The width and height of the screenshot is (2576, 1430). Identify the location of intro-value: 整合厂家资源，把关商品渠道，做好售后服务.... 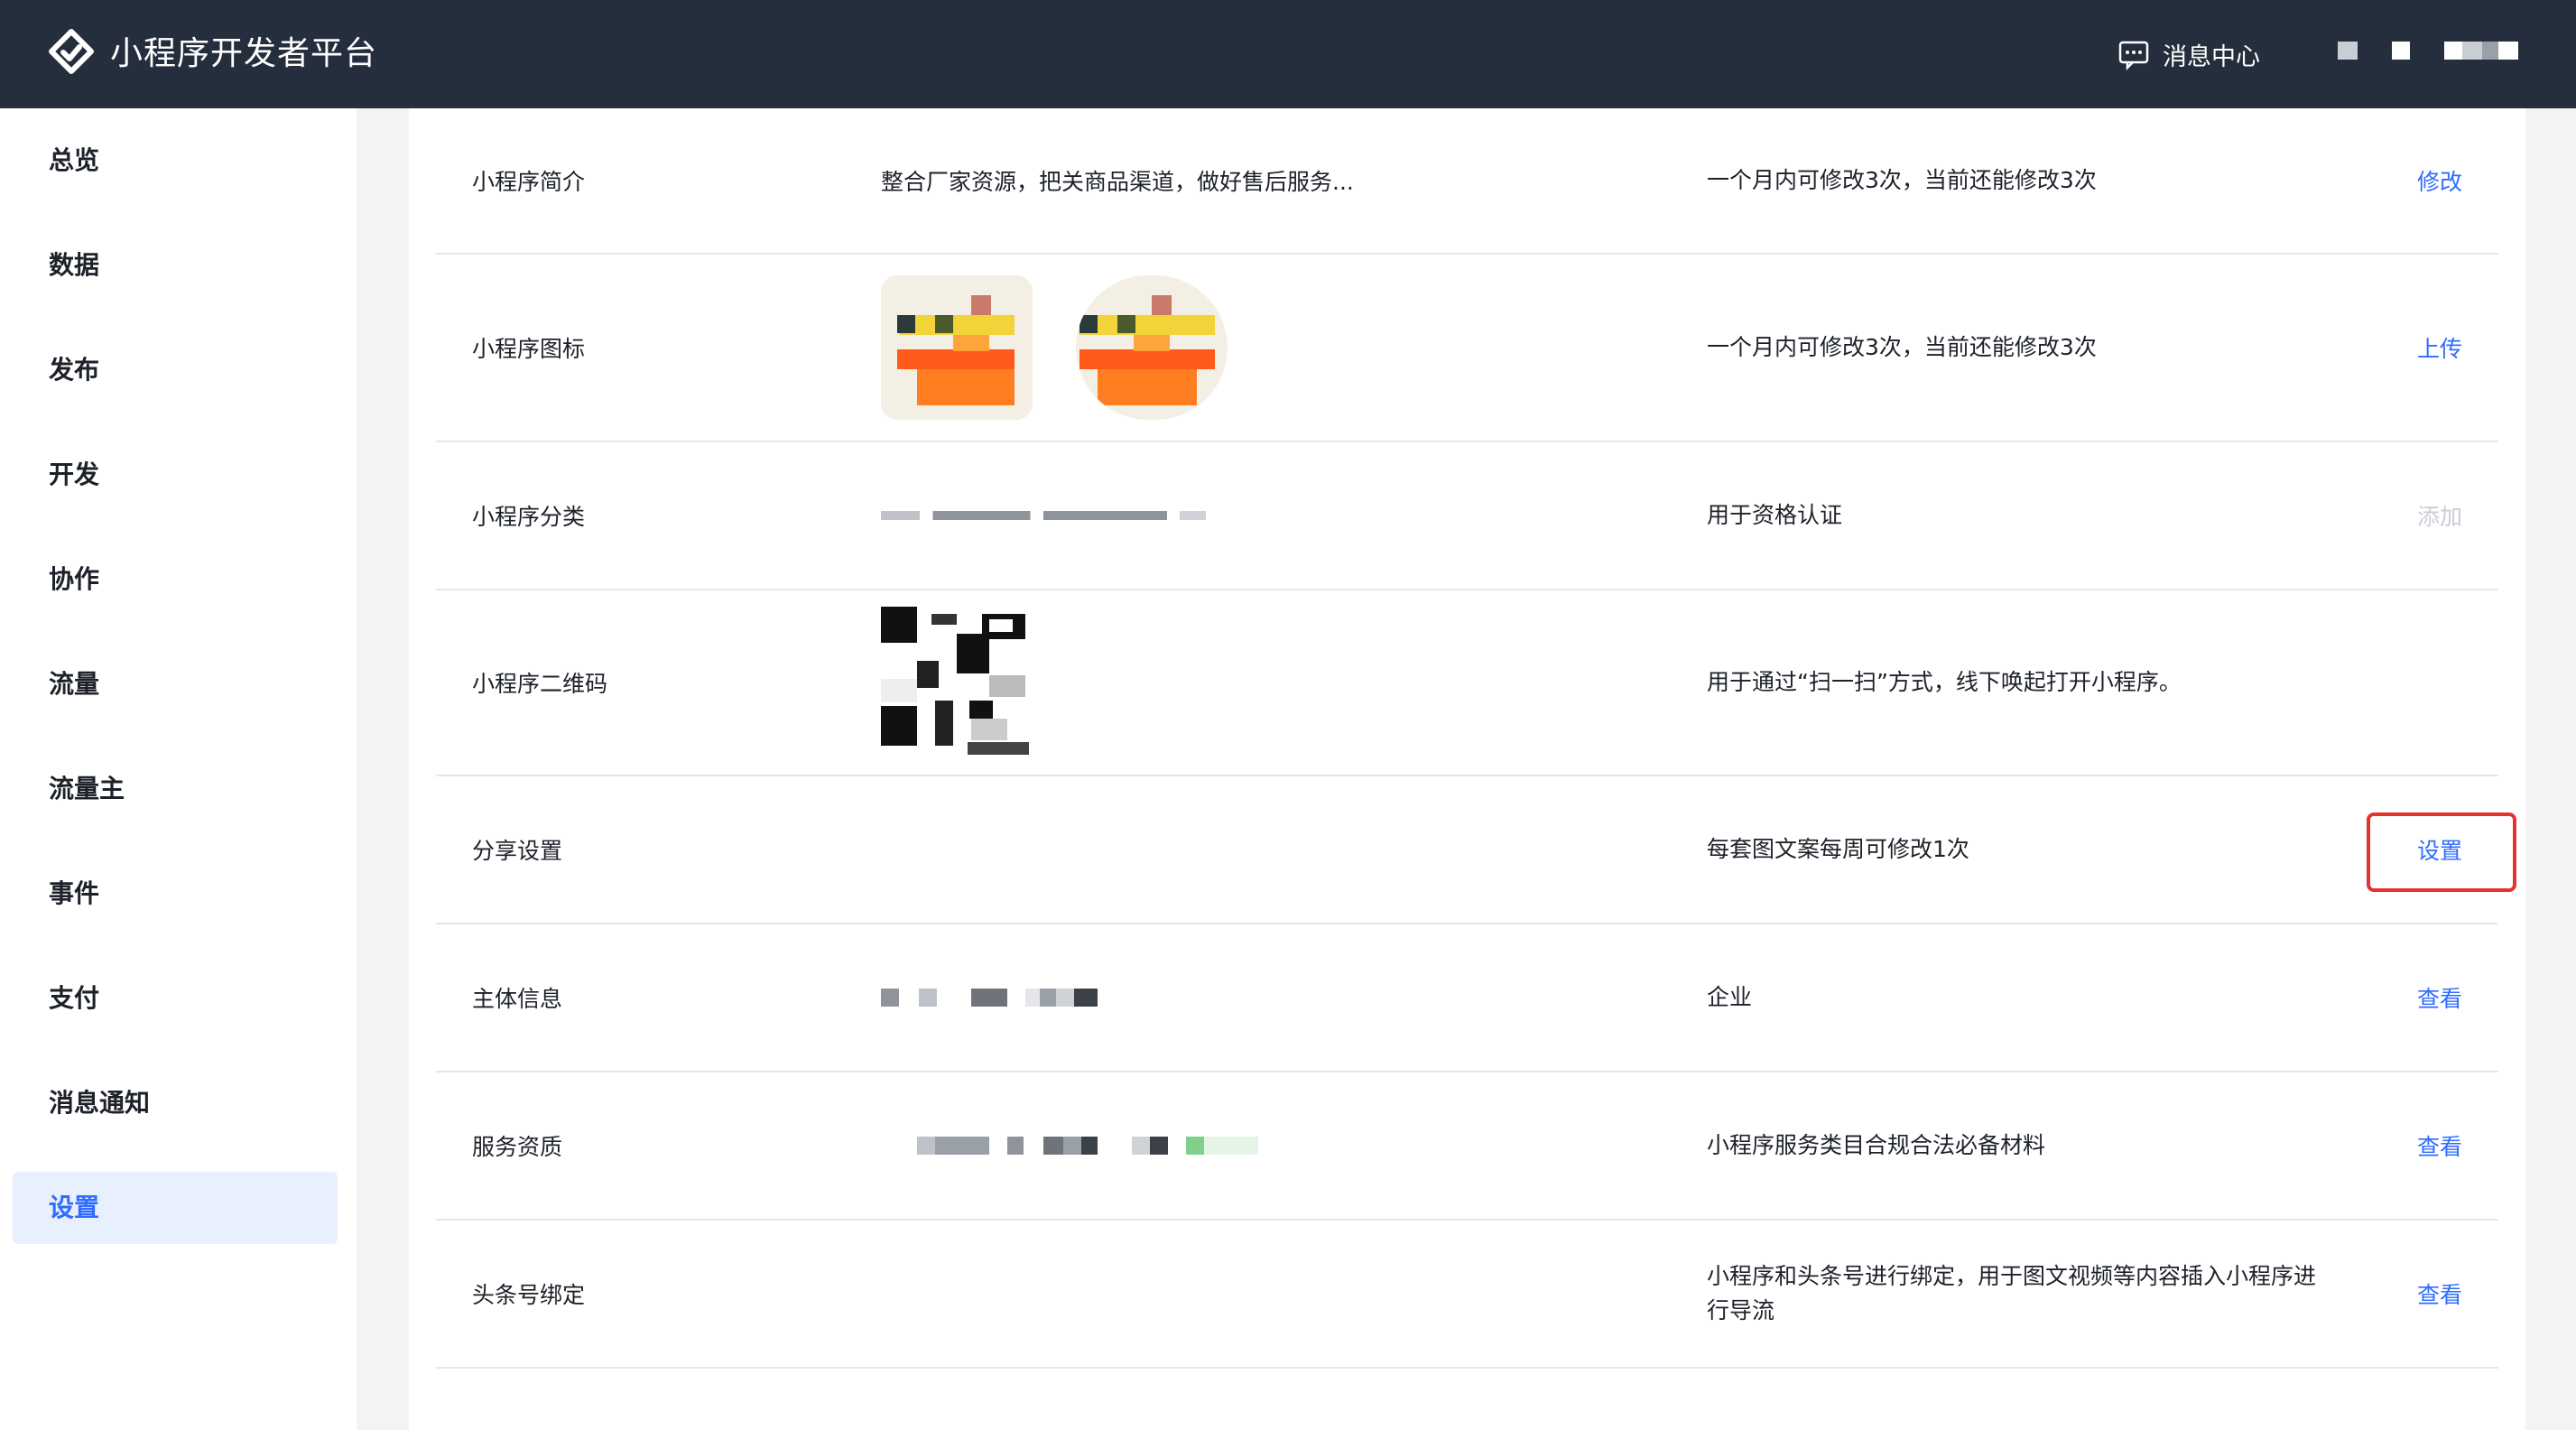
(1117, 182).